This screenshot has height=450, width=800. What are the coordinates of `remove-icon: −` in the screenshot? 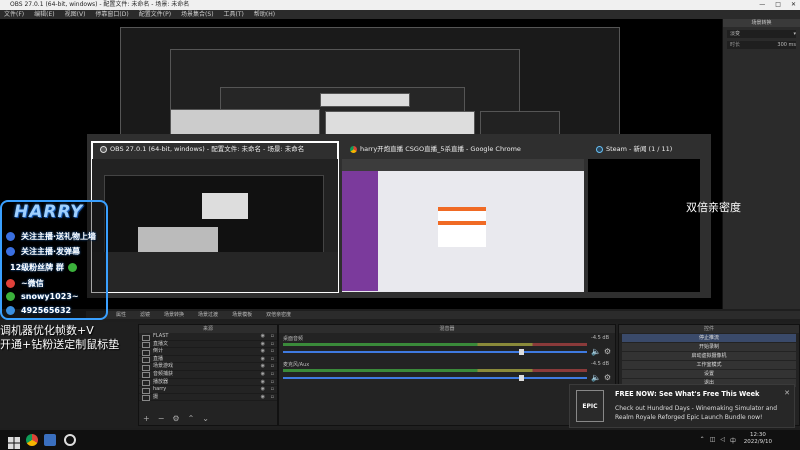 It's located at (161, 418).